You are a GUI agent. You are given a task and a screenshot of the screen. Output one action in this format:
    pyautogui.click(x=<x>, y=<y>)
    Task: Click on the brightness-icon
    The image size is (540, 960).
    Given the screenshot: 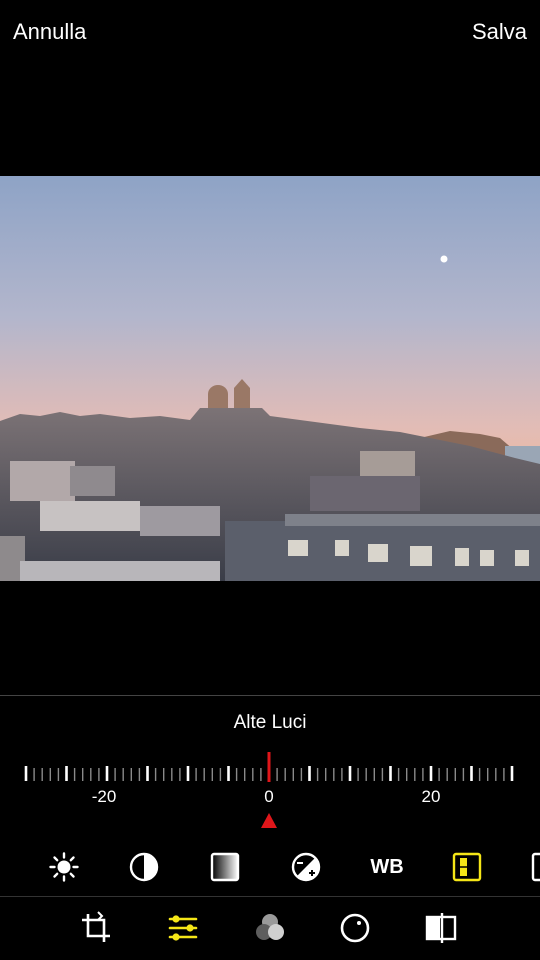 What is the action you would take?
    pyautogui.click(x=64, y=867)
    